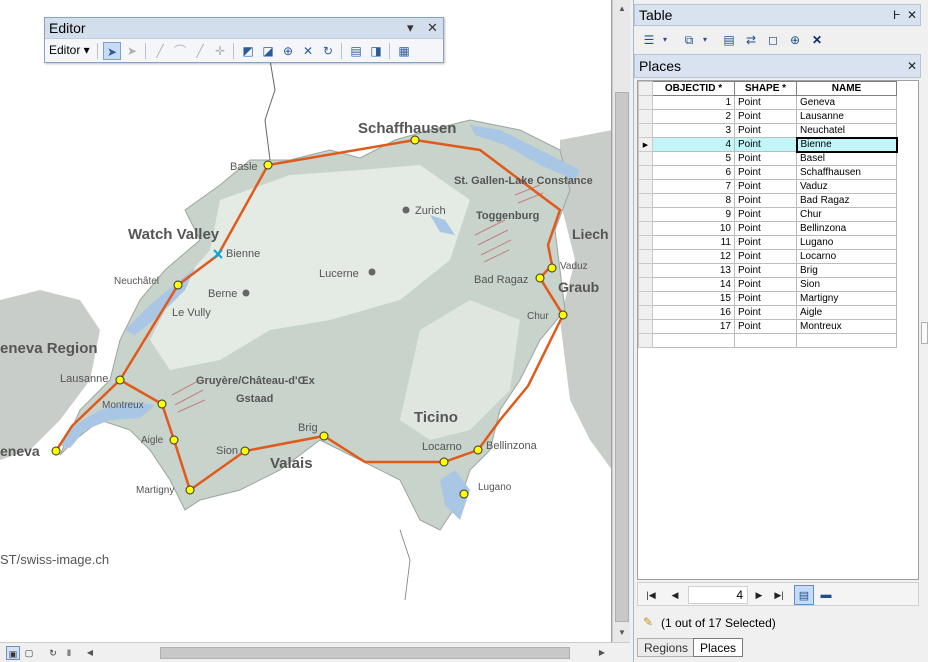 The width and height of the screenshot is (928, 662). I want to click on table-row-empty, so click(767, 340).